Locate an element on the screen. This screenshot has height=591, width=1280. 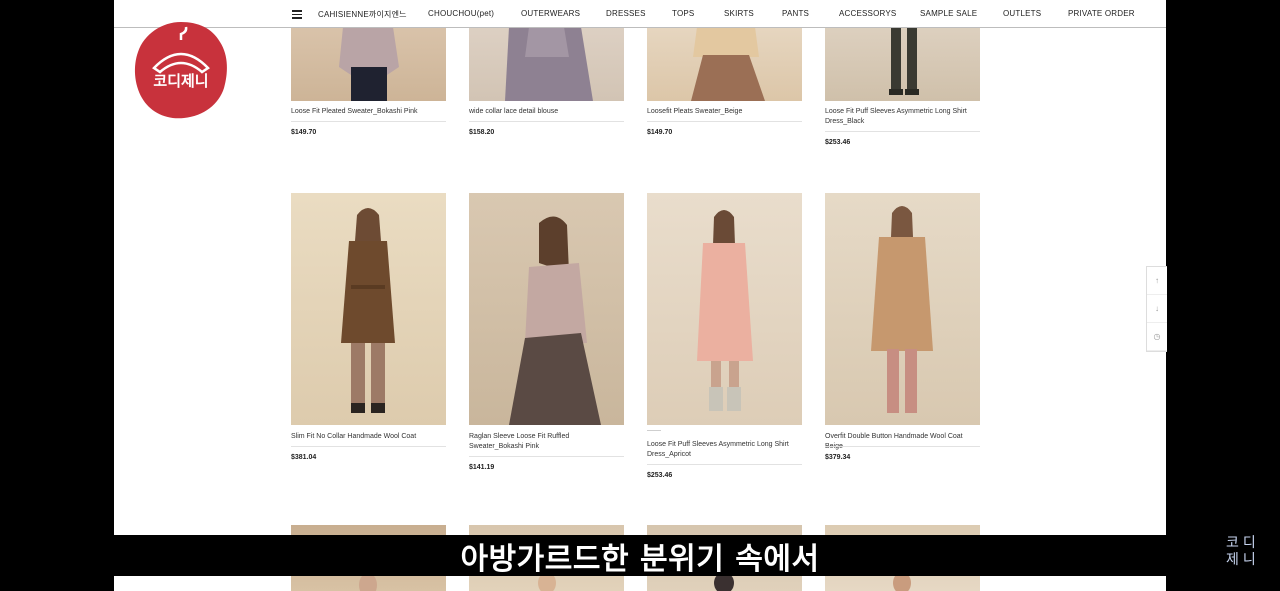
channel-watermark: 코디 제니 is located at coordinates (1243, 552).